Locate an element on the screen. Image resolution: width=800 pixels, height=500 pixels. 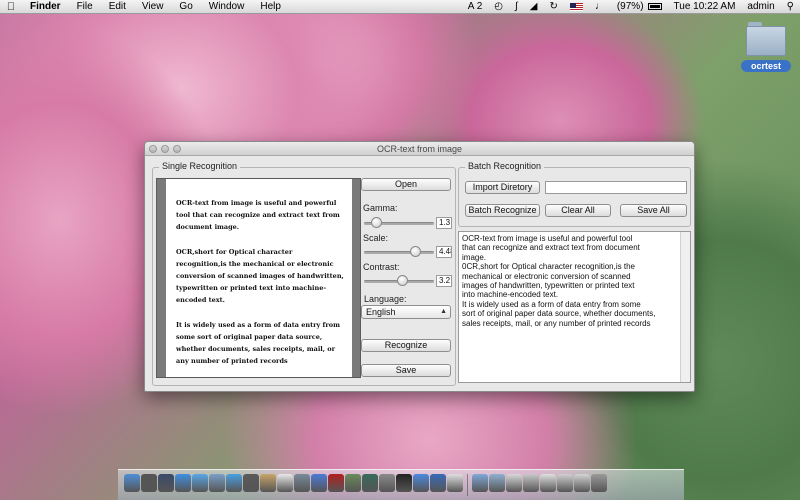
language-select: English ▲ is located at coordinates (406, 312).